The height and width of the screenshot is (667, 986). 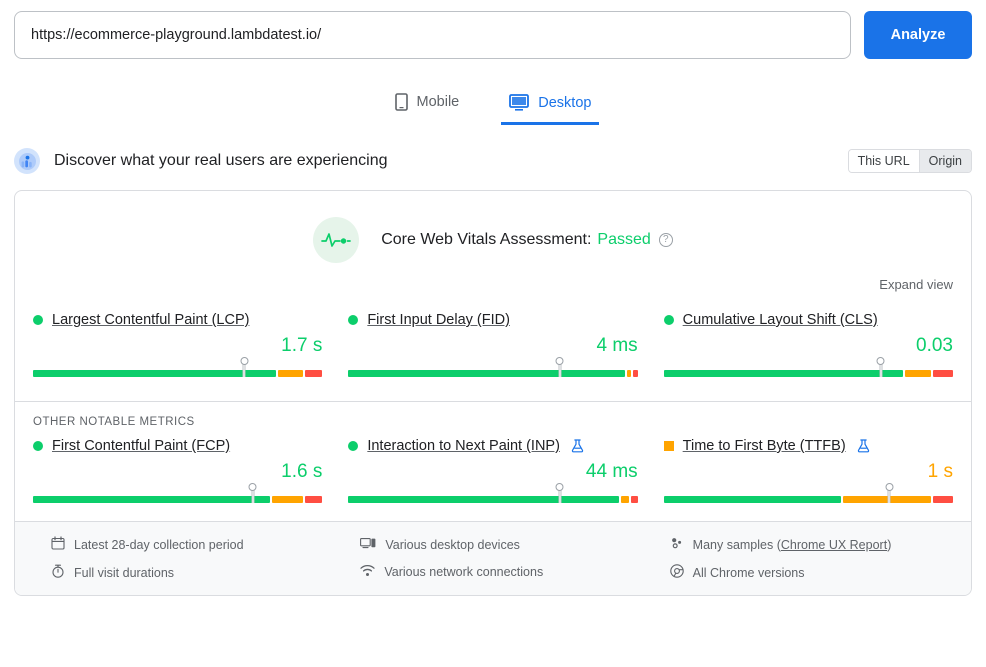 What do you see at coordinates (368, 544) in the screenshot?
I see `desktop-devices-icon` at bounding box center [368, 544].